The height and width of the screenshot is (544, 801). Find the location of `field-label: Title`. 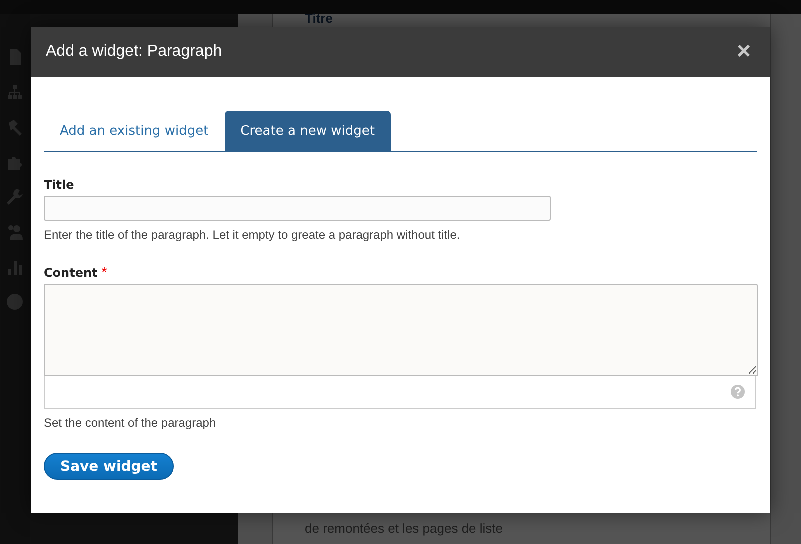

field-label: Title is located at coordinates (59, 185).